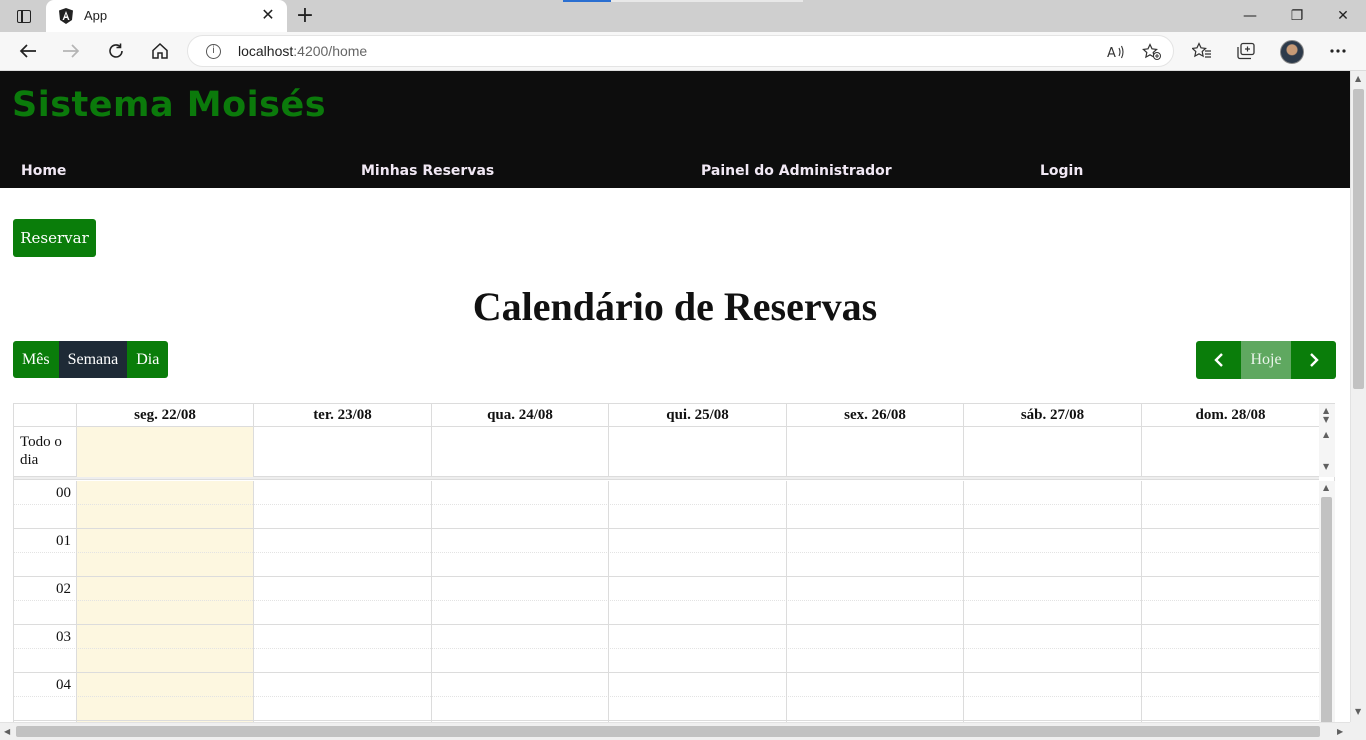 The width and height of the screenshot is (1366, 740). I want to click on profile-avatar, so click(1292, 52).